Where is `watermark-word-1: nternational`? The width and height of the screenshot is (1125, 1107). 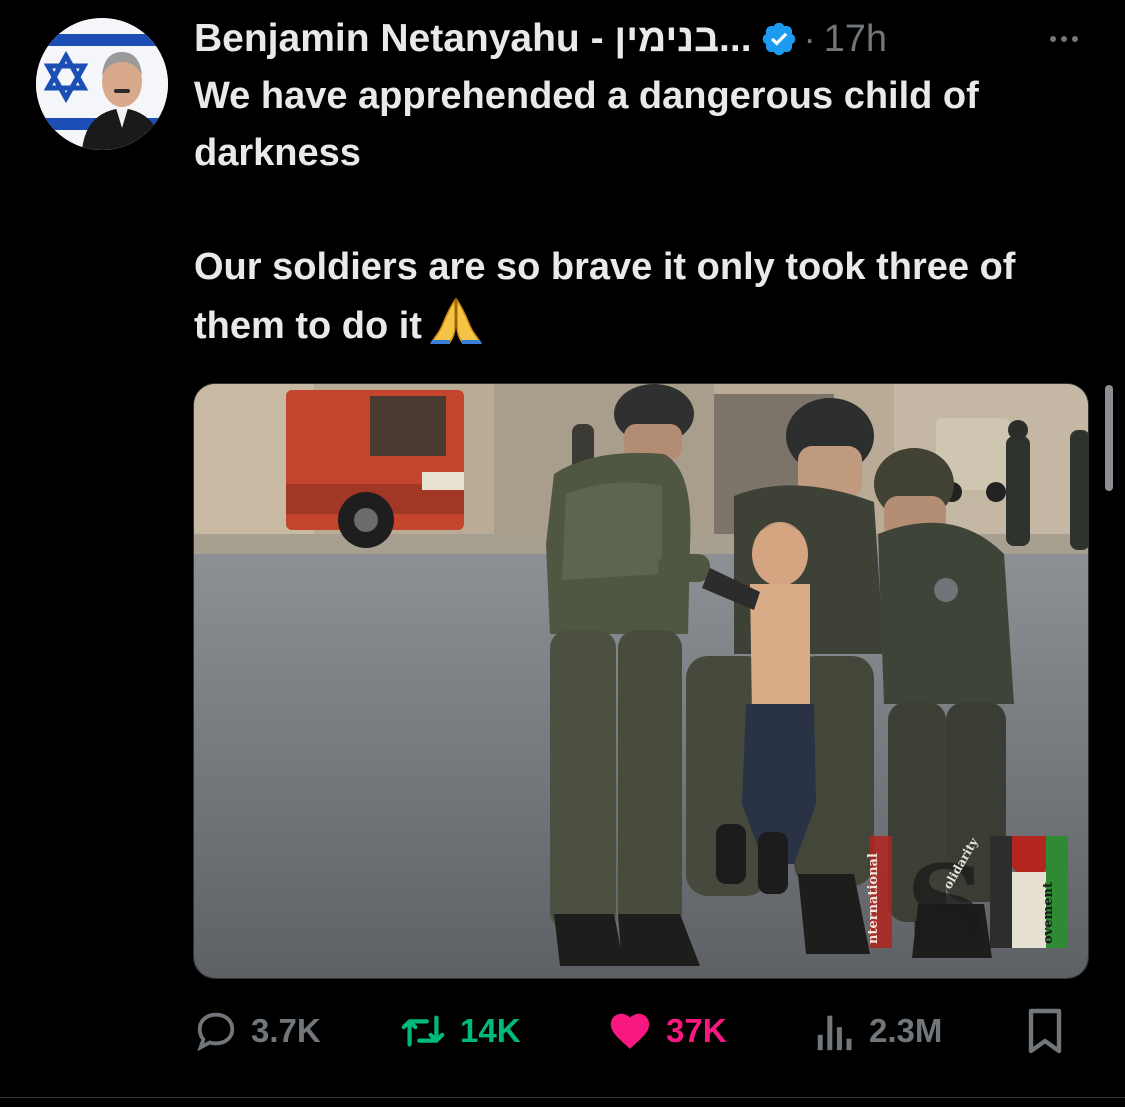
watermark-word-1: nternational is located at coordinates (873, 898).